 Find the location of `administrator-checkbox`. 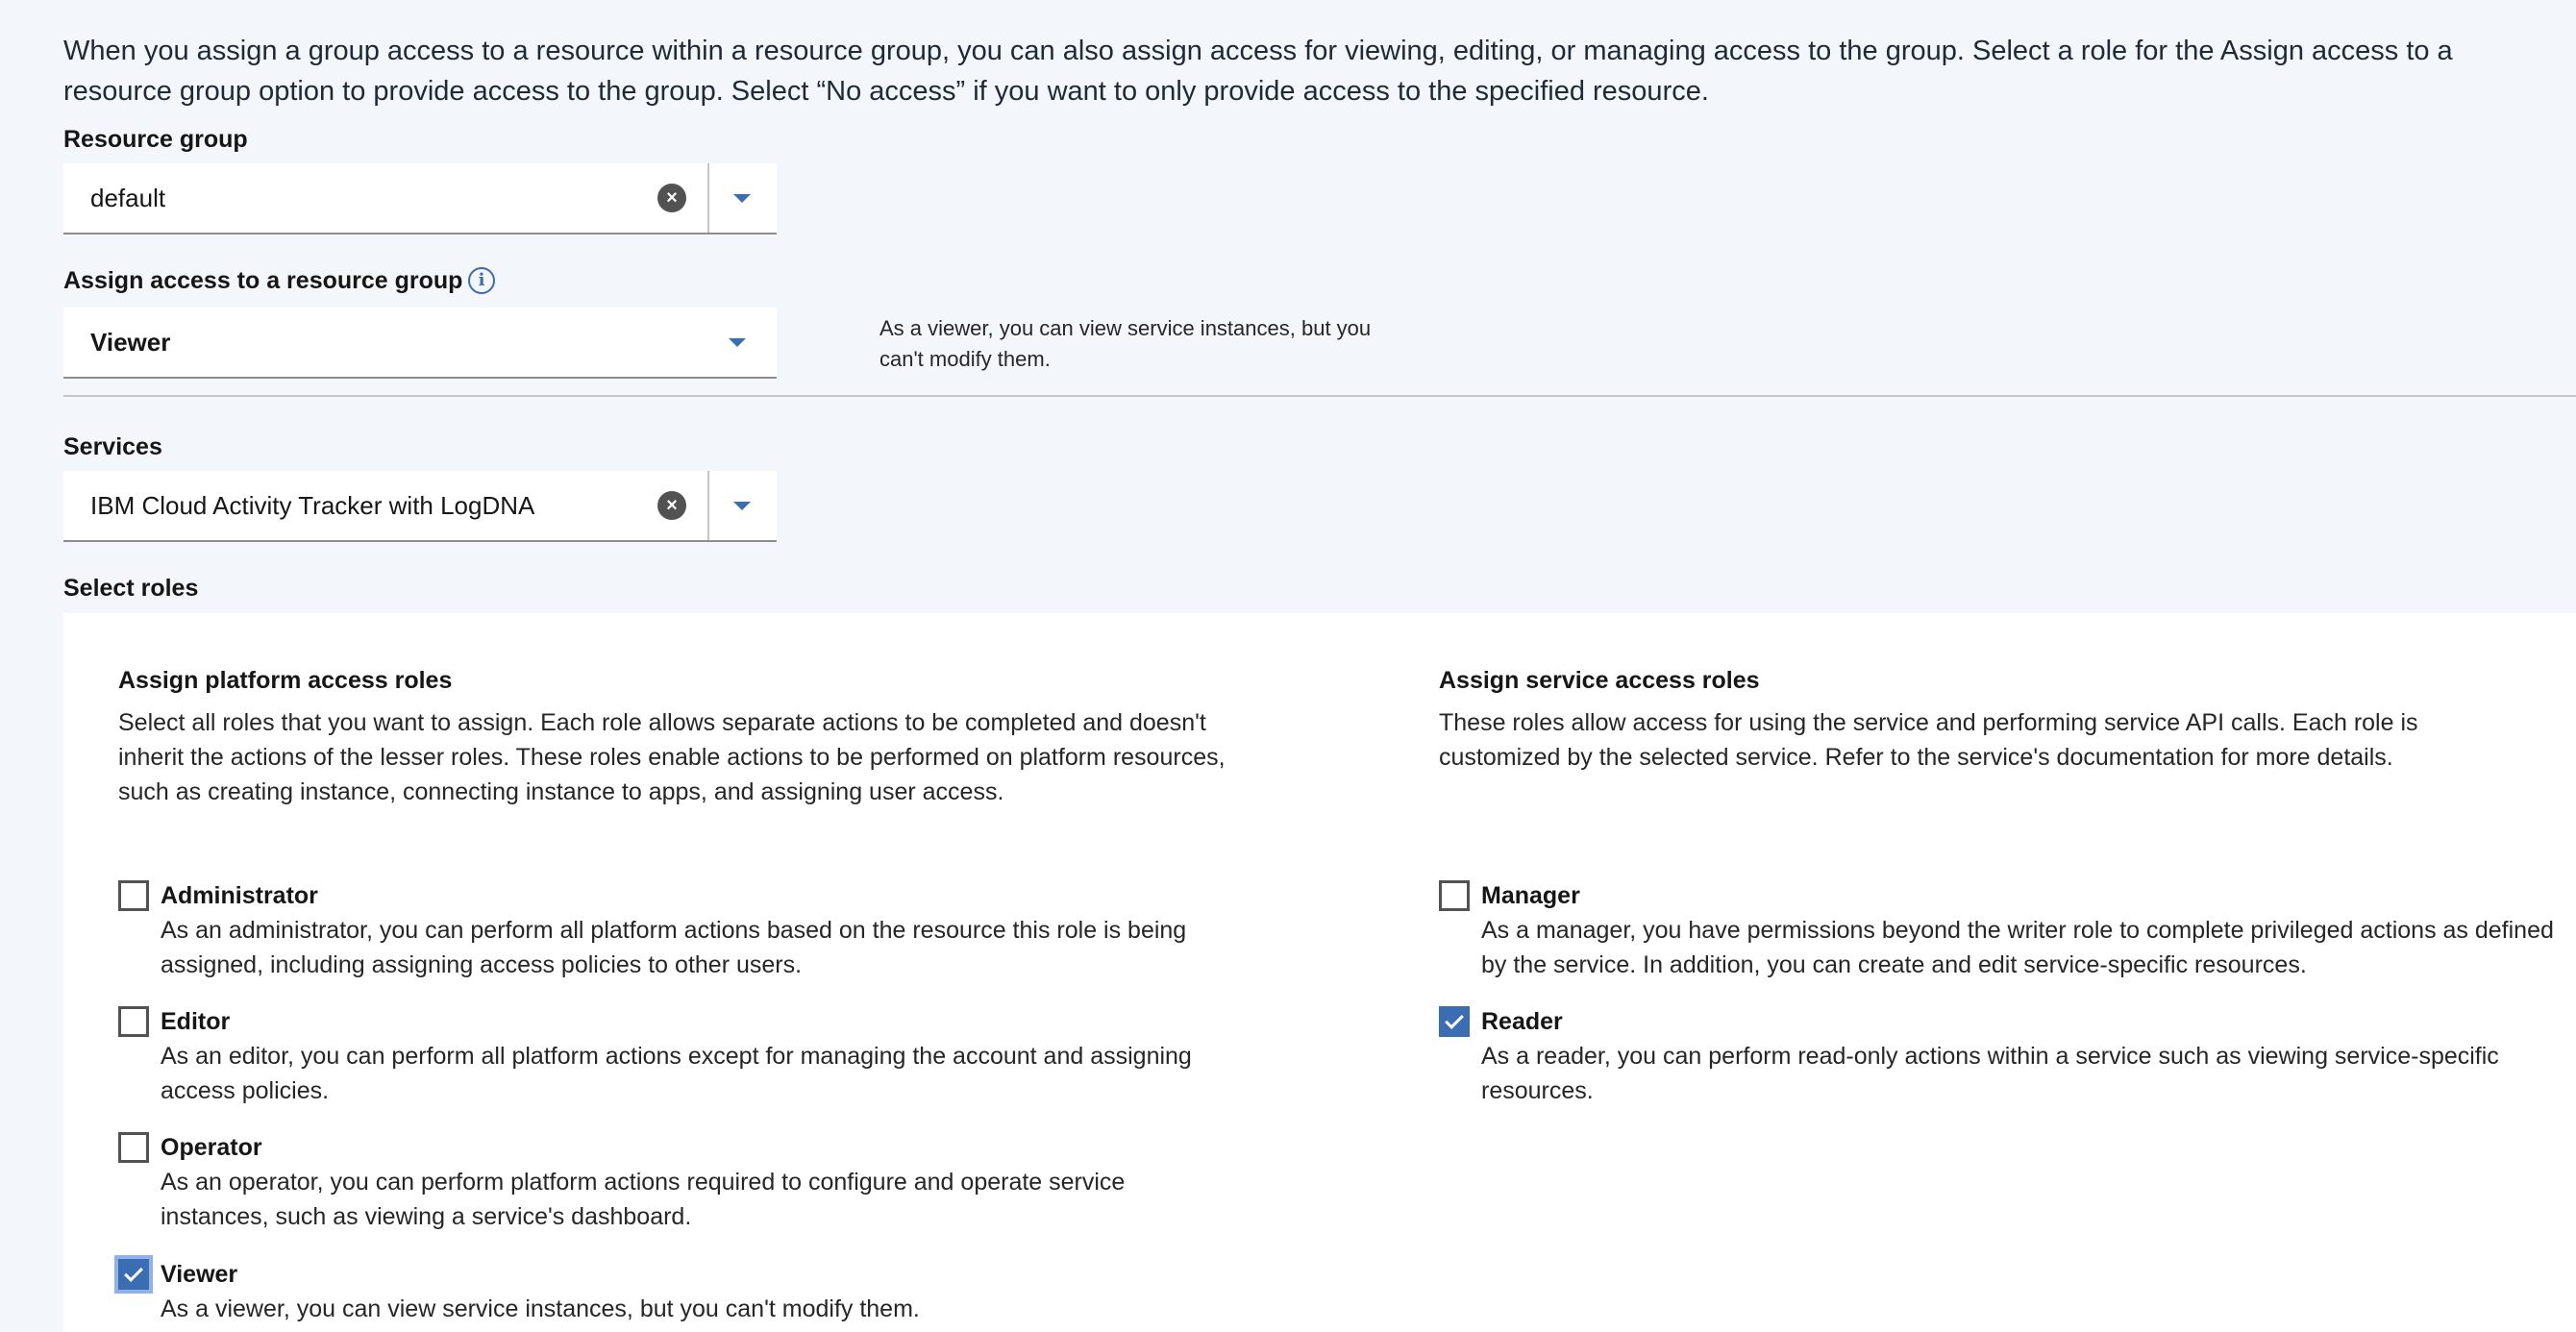

administrator-checkbox is located at coordinates (134, 895).